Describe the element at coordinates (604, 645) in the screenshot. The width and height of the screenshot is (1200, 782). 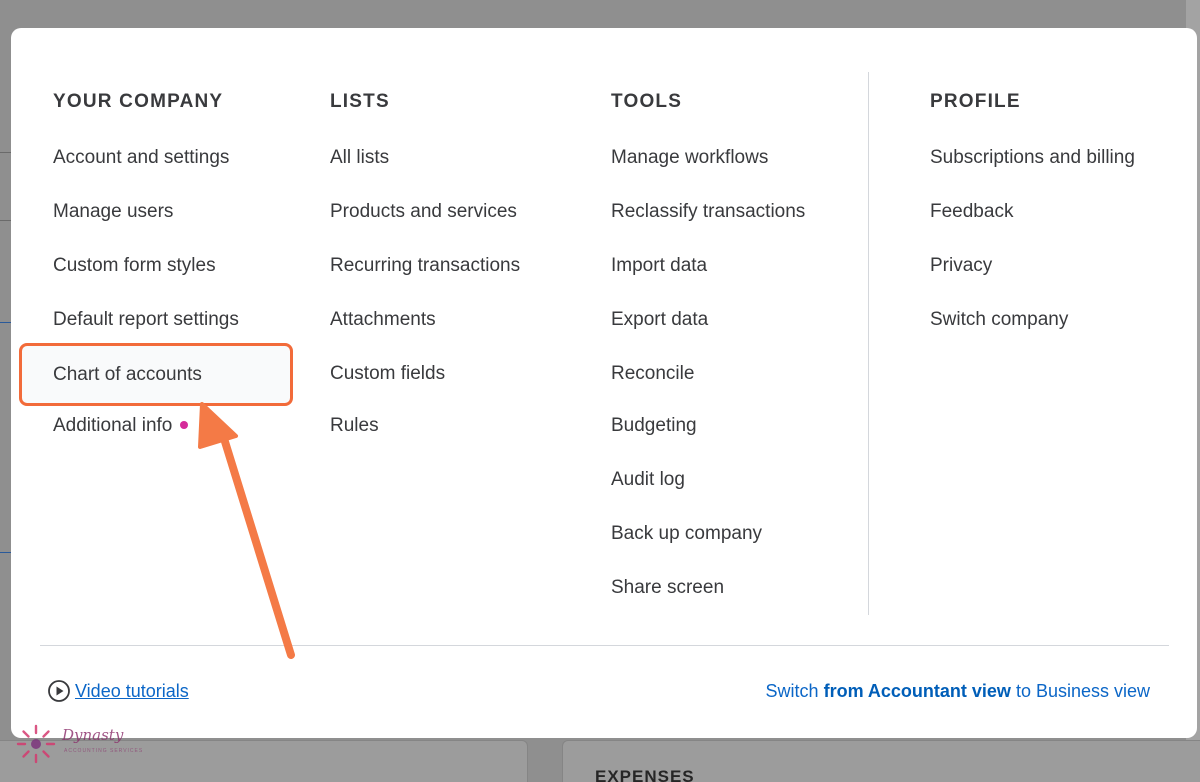
I see `footer-divider` at that location.